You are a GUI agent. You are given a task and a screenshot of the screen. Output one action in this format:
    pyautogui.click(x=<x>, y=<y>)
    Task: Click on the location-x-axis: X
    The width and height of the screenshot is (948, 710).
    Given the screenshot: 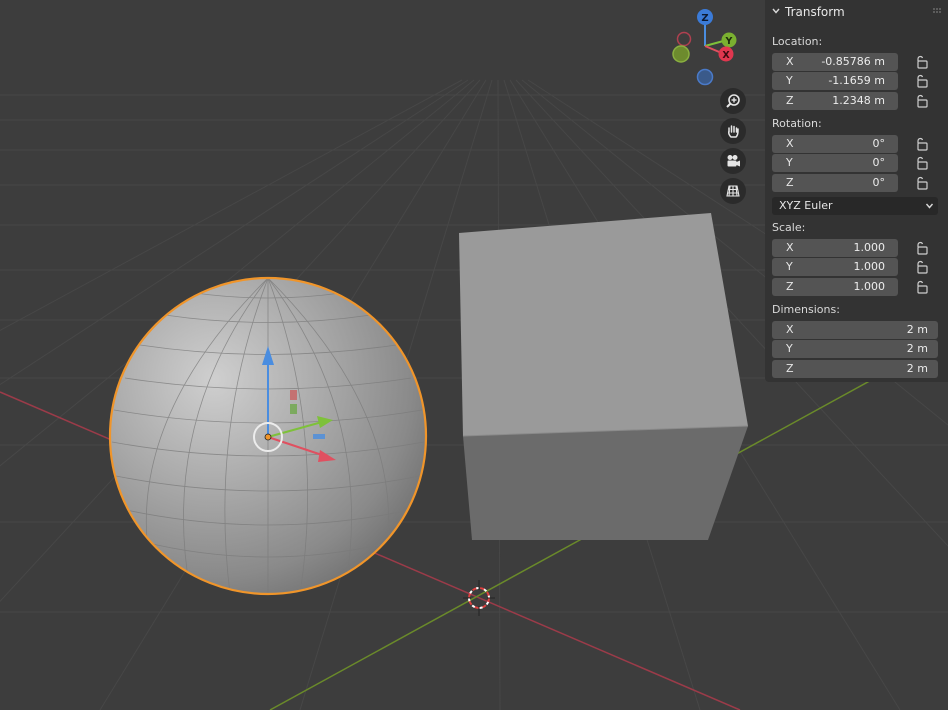 What is the action you would take?
    pyautogui.click(x=790, y=61)
    